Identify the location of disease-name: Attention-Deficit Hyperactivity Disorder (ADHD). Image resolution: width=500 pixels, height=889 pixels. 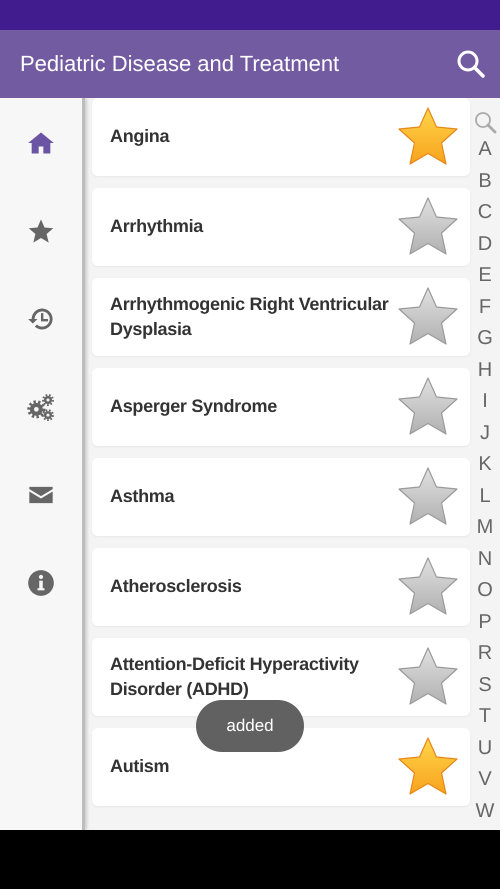
(235, 676).